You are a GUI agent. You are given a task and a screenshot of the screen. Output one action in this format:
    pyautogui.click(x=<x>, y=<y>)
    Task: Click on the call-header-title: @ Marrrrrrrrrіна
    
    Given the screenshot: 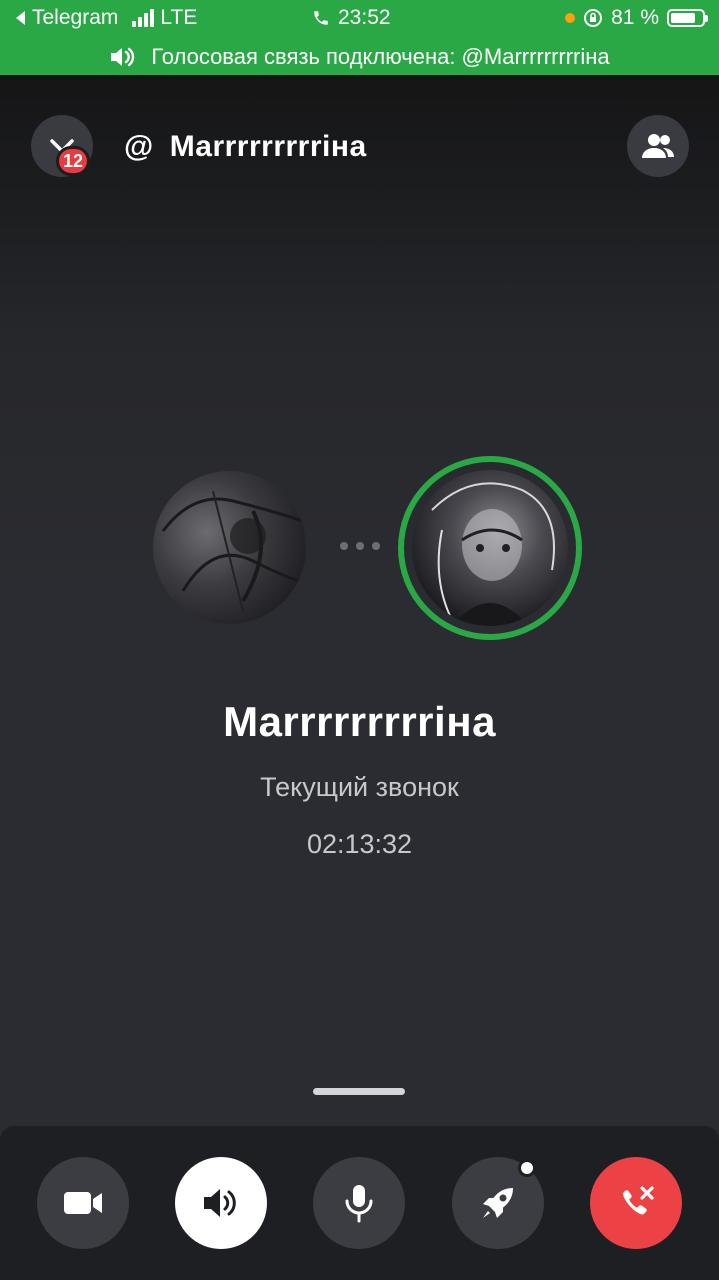 What is the action you would take?
    pyautogui.click(x=245, y=147)
    